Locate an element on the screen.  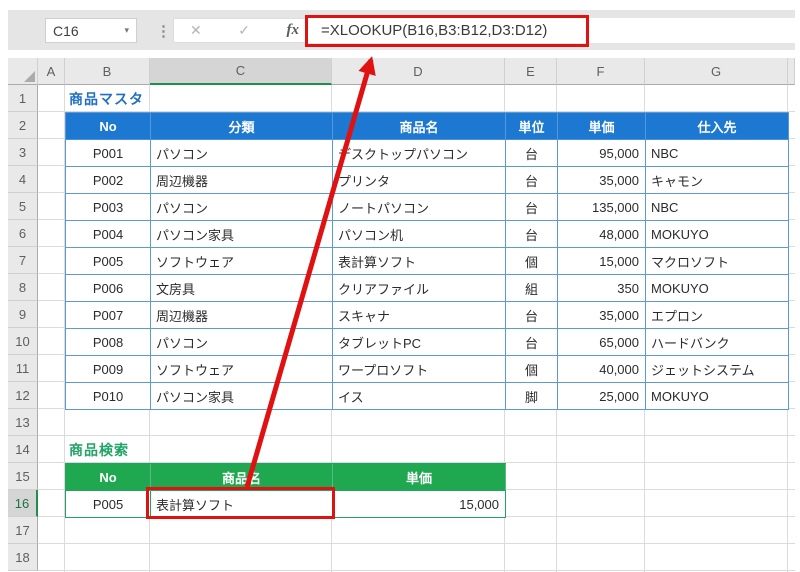
search-header-price: 単価 is located at coordinates (419, 477).